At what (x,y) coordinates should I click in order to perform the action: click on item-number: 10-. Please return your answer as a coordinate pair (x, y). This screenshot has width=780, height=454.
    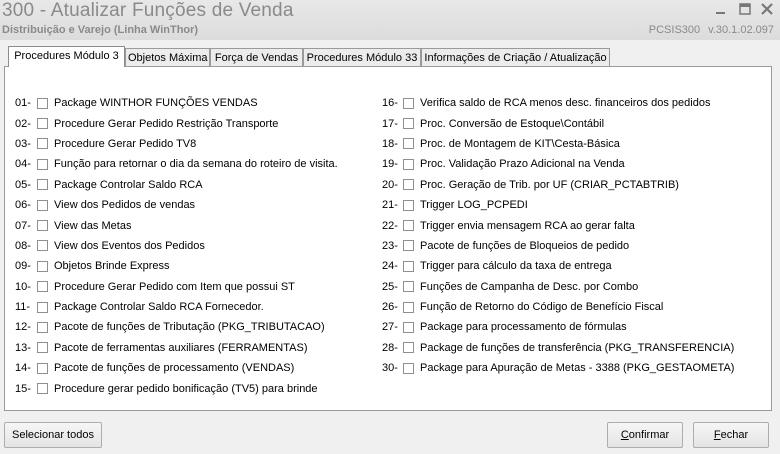
    Looking at the image, I should click on (23, 286).